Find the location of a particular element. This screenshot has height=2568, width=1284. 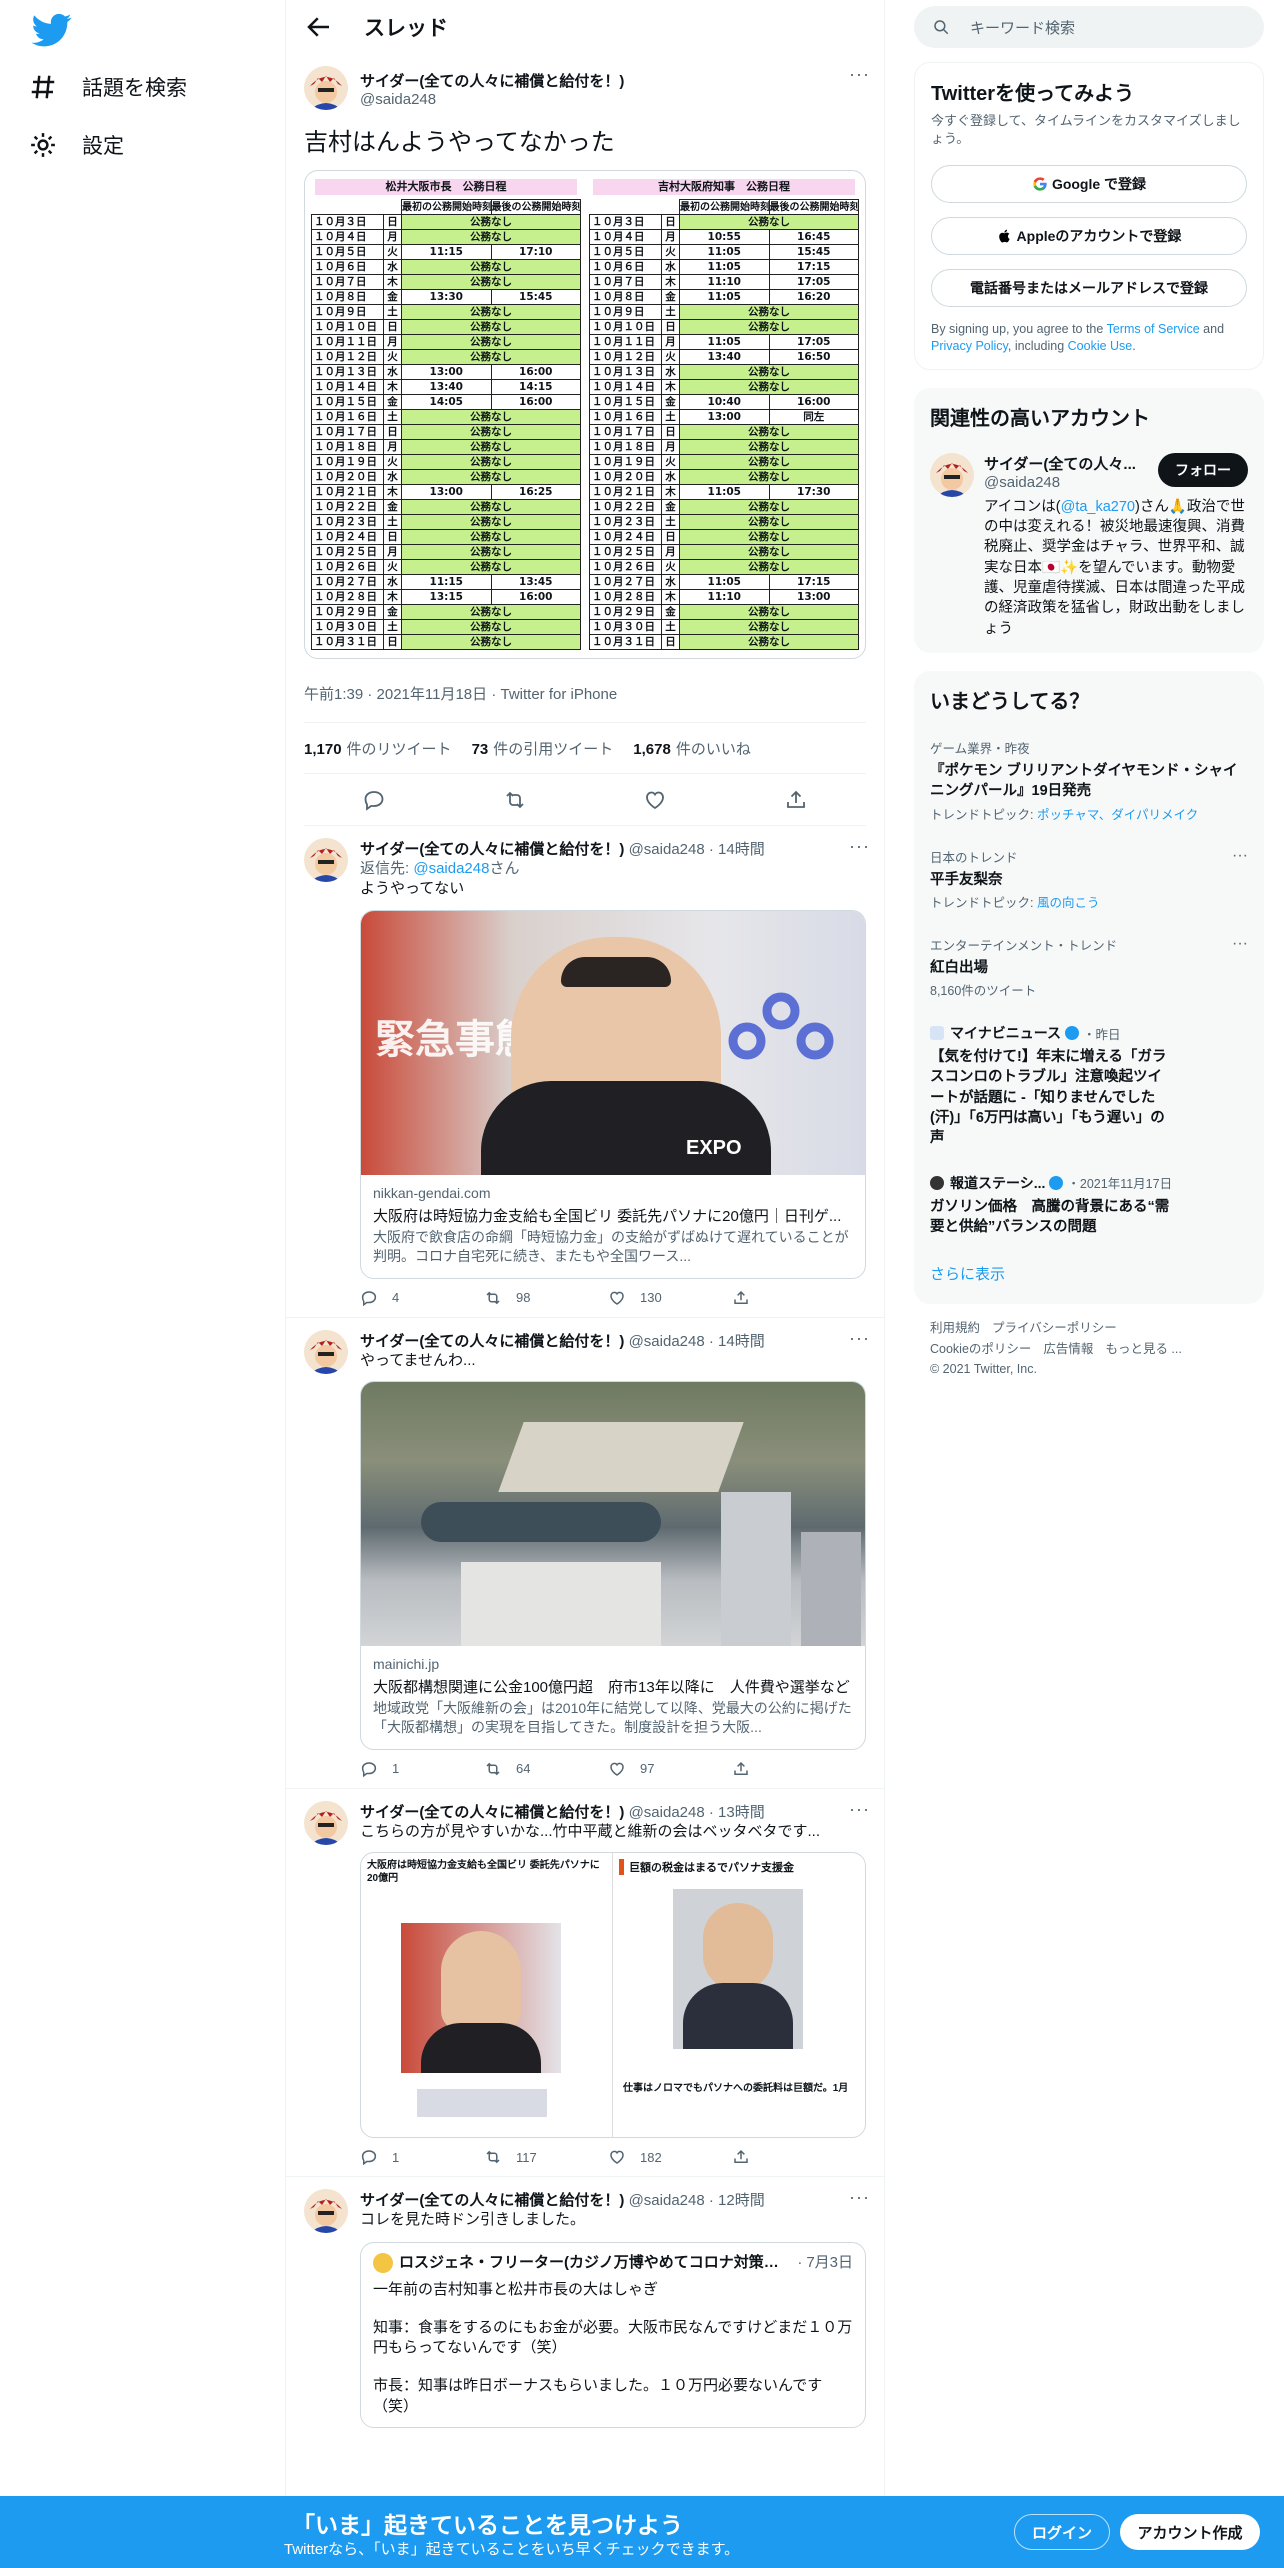

tweet-time: 12時間 is located at coordinates (741, 2200).